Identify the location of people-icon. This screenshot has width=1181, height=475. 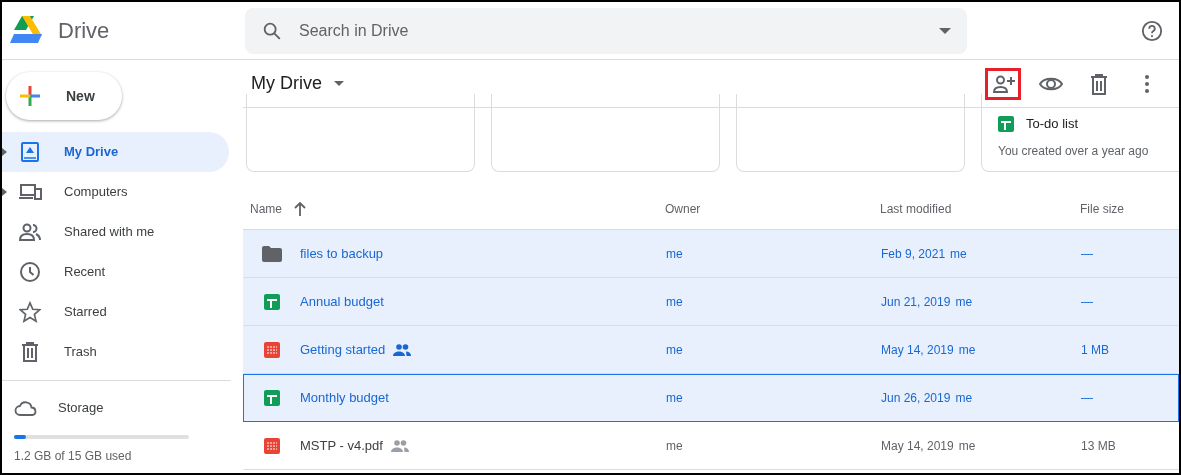
(30, 232).